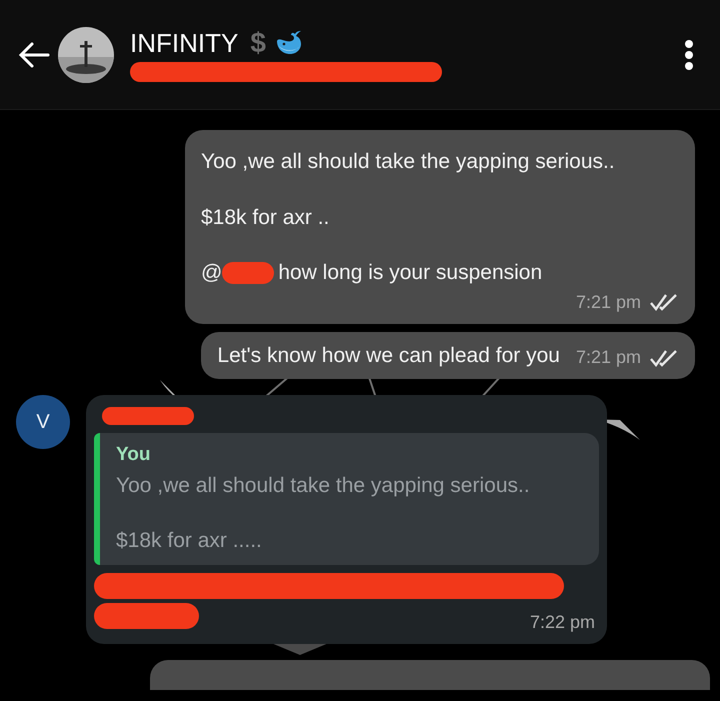 The width and height of the screenshot is (720, 701). What do you see at coordinates (562, 622) in the screenshot?
I see `message-time: 7:22 pm` at bounding box center [562, 622].